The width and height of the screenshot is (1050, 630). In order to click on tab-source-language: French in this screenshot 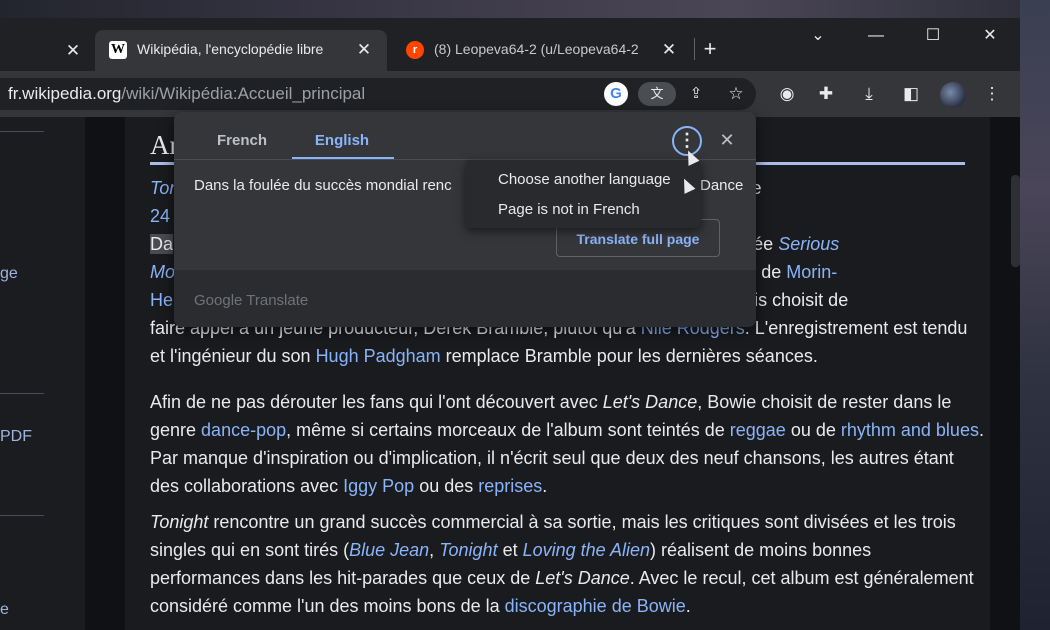, I will do `click(242, 143)`.